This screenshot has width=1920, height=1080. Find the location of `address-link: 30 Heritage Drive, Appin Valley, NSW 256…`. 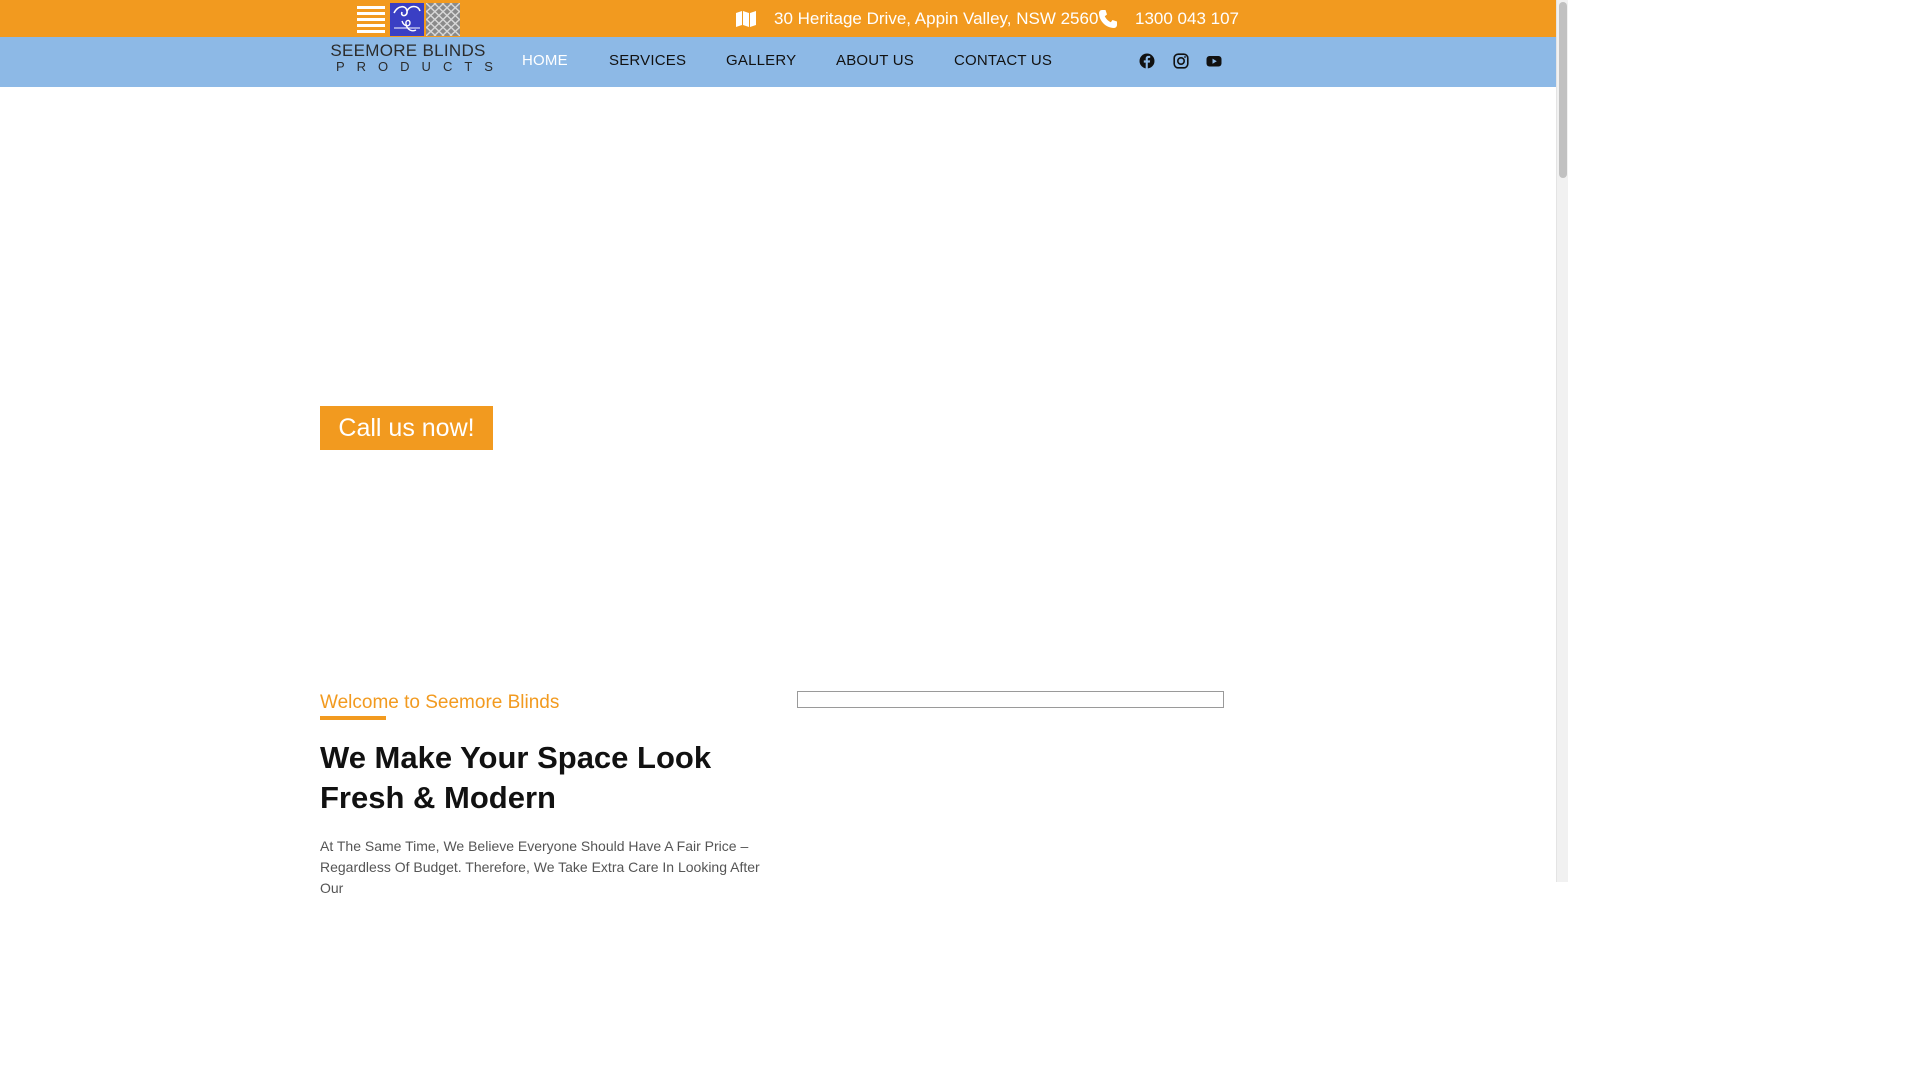

address-link: 30 Heritage Drive, Appin Valley, NSW 256… is located at coordinates (917, 18).